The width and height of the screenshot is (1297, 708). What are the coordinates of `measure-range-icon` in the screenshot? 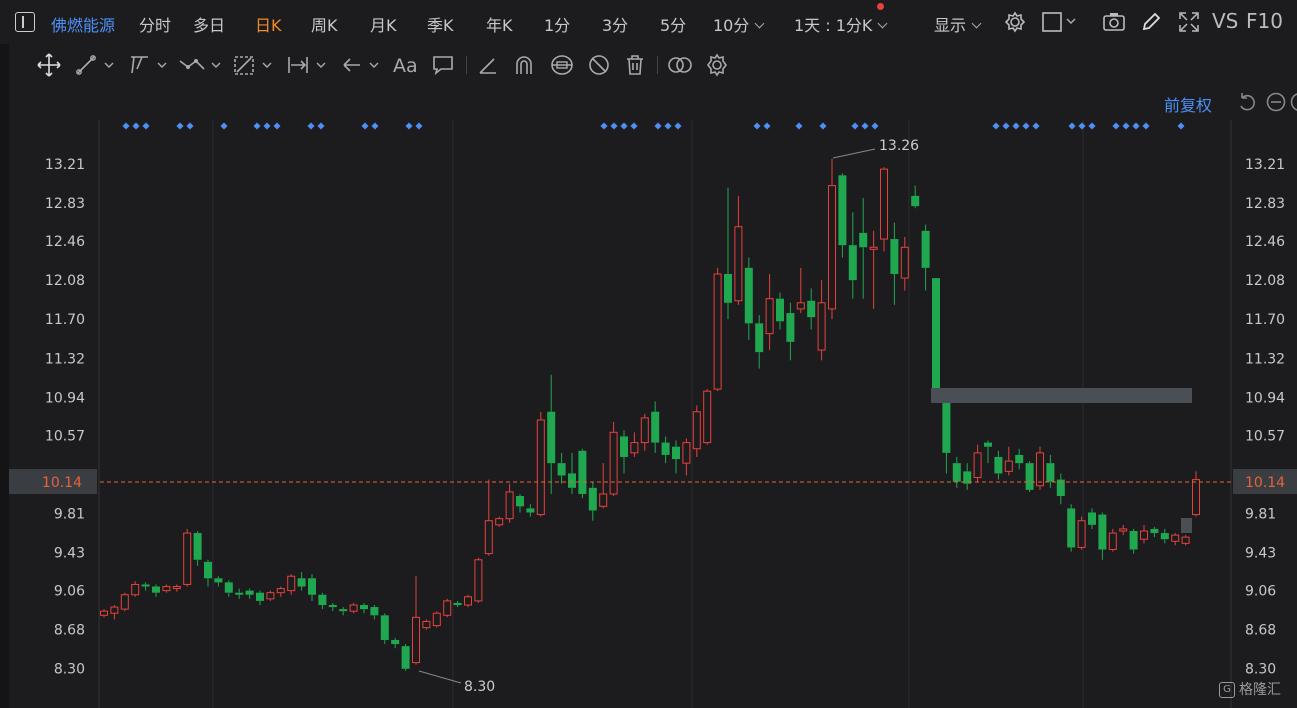 It's located at (309, 65).